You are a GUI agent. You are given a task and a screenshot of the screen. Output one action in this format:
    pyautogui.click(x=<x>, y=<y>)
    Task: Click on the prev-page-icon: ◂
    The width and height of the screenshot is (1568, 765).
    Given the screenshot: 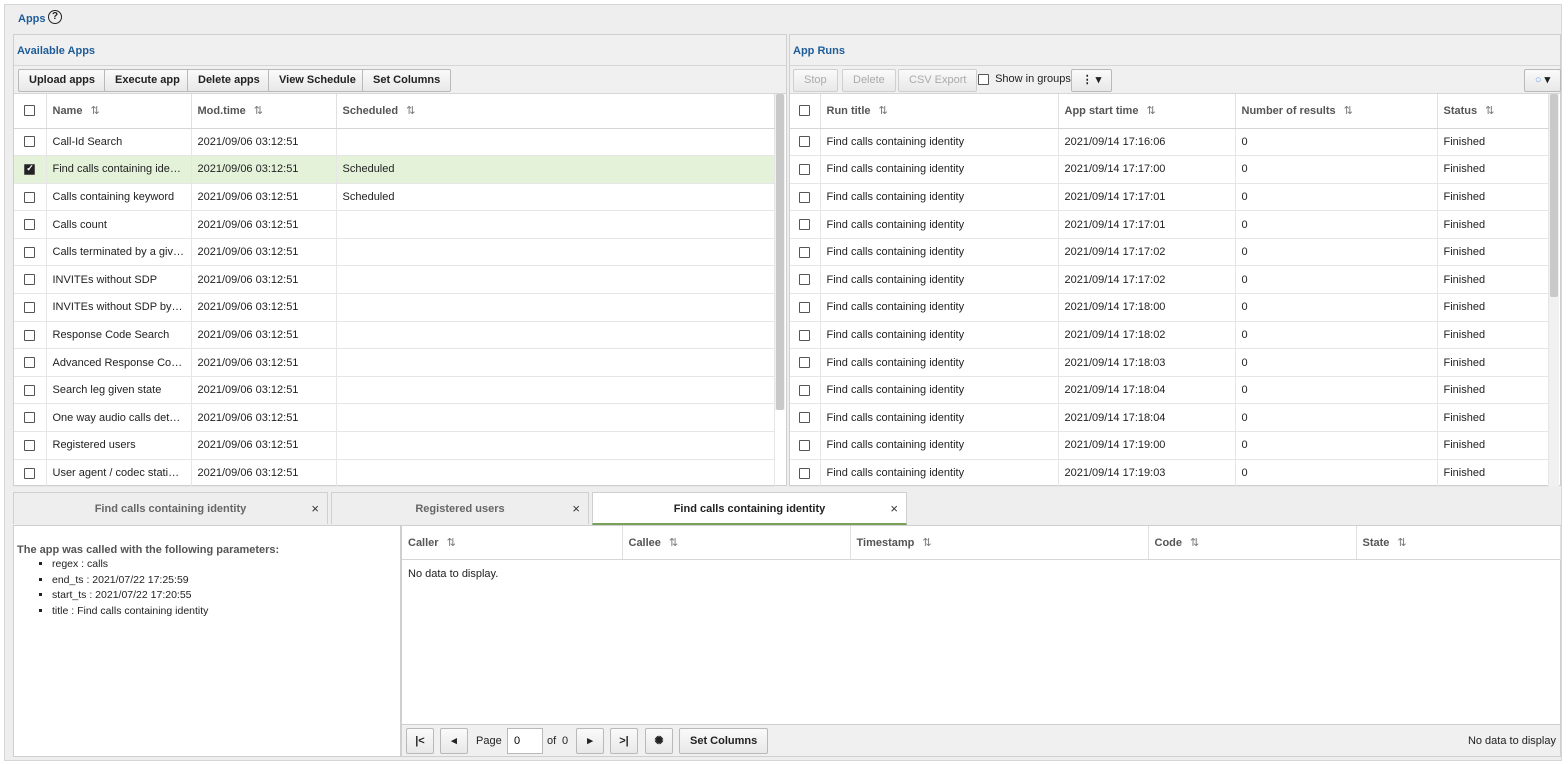 What is the action you would take?
    pyautogui.click(x=454, y=741)
    